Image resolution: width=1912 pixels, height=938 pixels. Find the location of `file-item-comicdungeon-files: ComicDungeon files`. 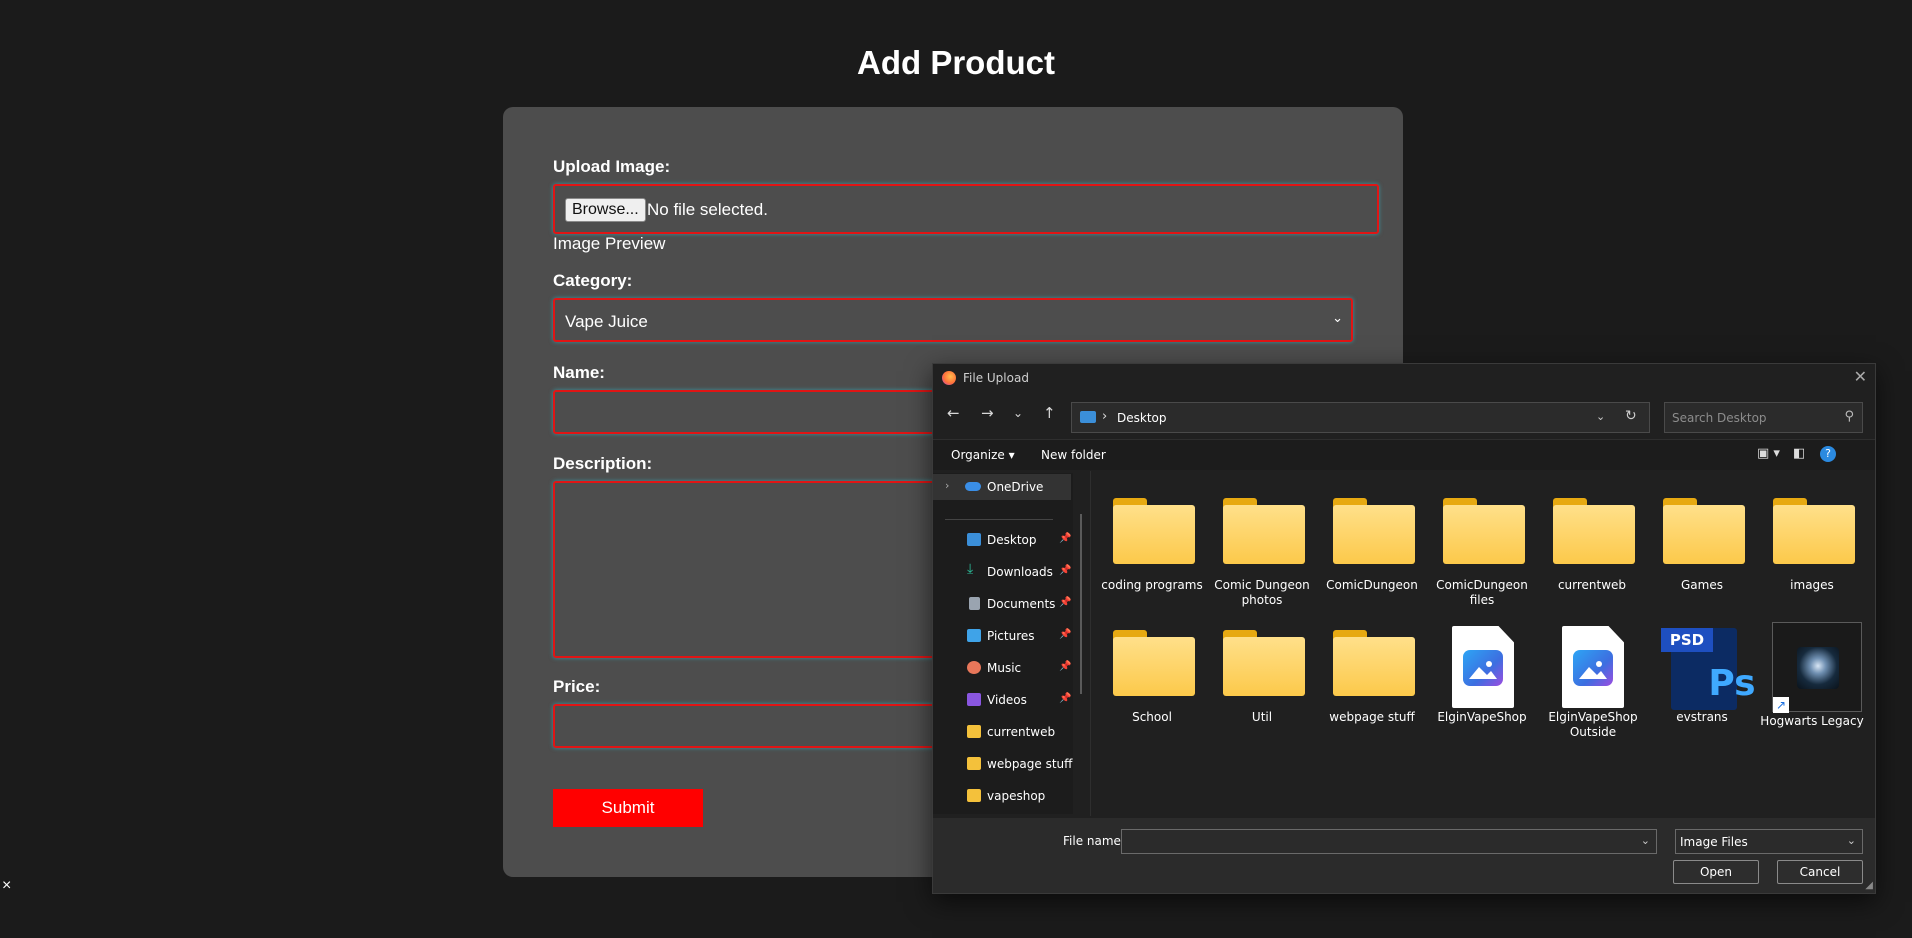

file-item-comicdungeon-files: ComicDungeon files is located at coordinates (1477, 558).